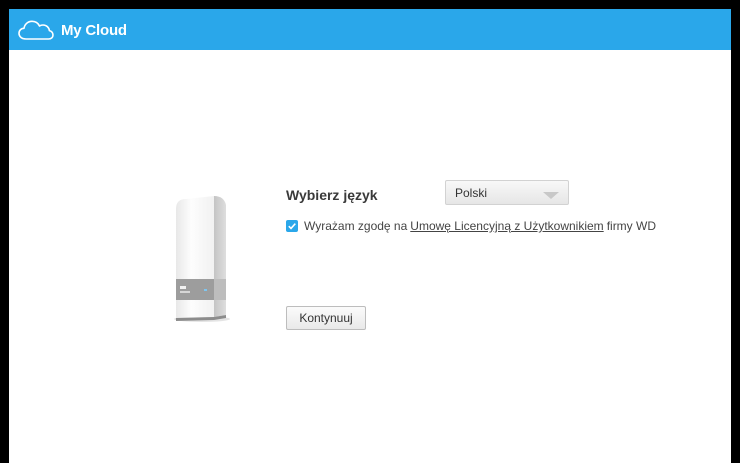 Image resolution: width=740 pixels, height=463 pixels. Describe the element at coordinates (36, 30) in the screenshot. I see `cloud-icon` at that location.